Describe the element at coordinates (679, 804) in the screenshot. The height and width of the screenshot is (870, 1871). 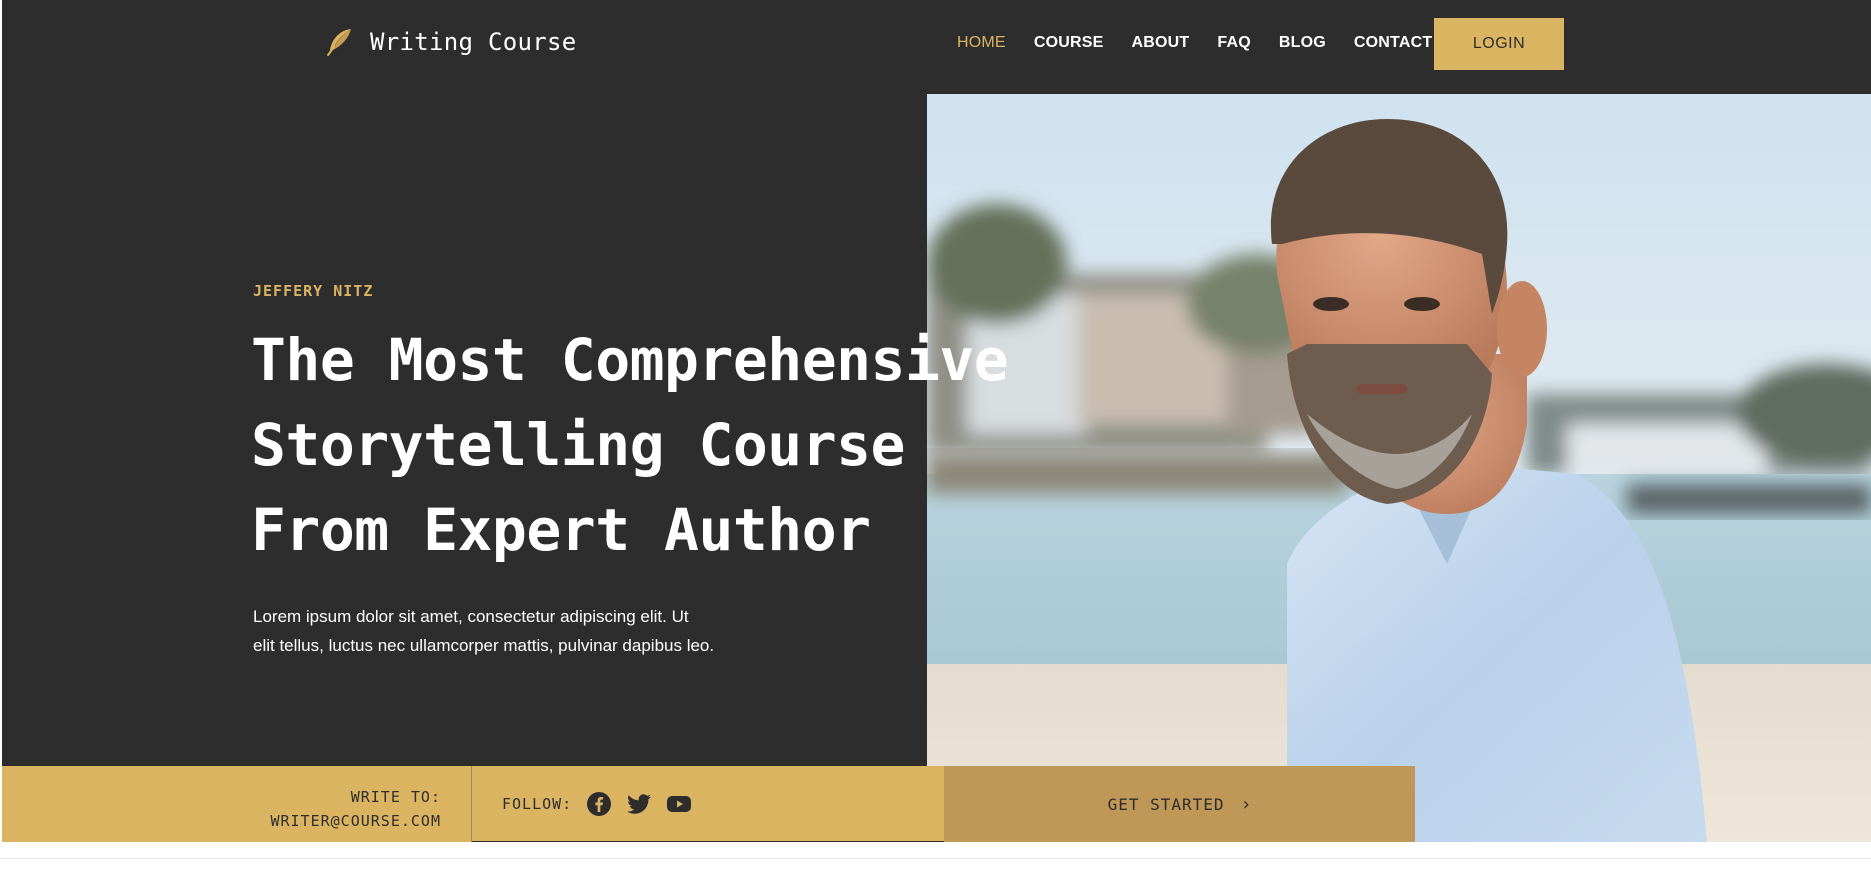
I see `youtube-icon` at that location.